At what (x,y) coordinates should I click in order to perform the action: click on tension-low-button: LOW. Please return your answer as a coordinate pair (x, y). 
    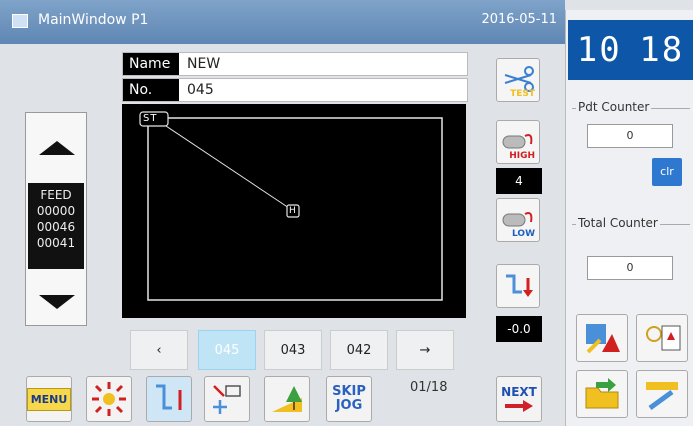
    Looking at the image, I should click on (518, 220).